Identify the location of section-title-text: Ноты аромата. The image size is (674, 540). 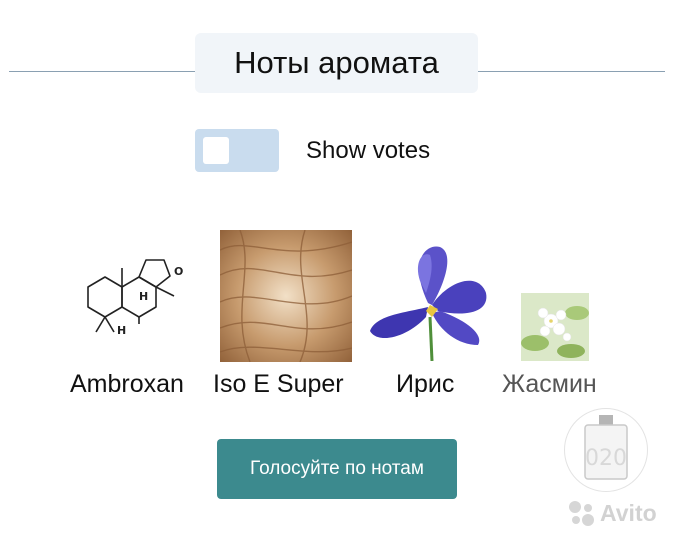
(336, 62).